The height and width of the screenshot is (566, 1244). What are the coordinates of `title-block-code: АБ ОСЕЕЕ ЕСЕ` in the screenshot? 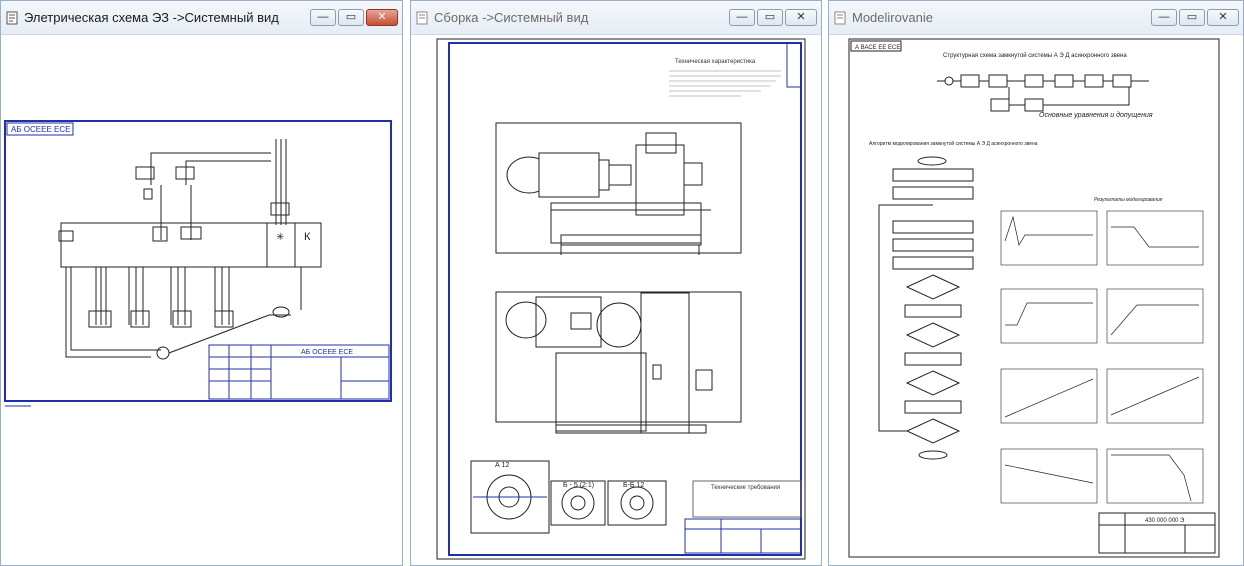 It's located at (327, 352).